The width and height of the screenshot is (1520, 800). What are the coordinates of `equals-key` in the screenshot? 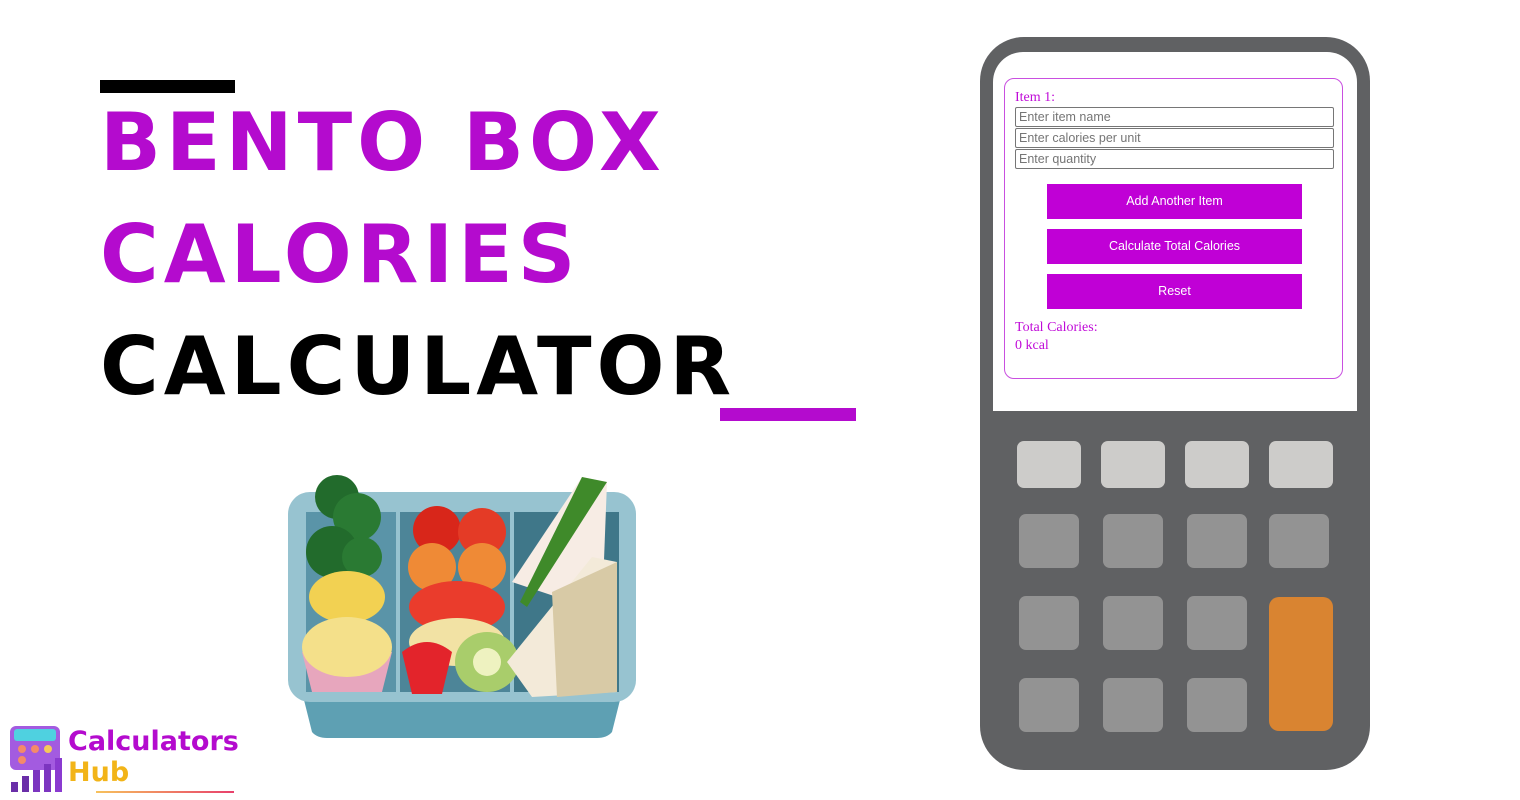 It's located at (1301, 664).